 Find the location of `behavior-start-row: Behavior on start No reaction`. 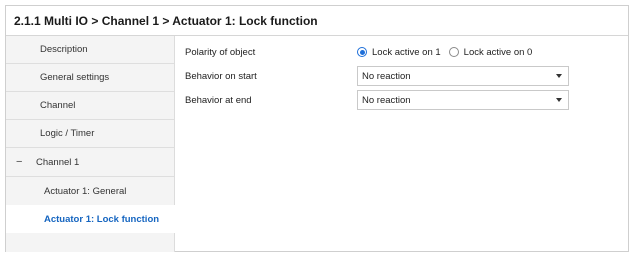

behavior-start-row: Behavior on start No reaction is located at coordinates (406, 76).